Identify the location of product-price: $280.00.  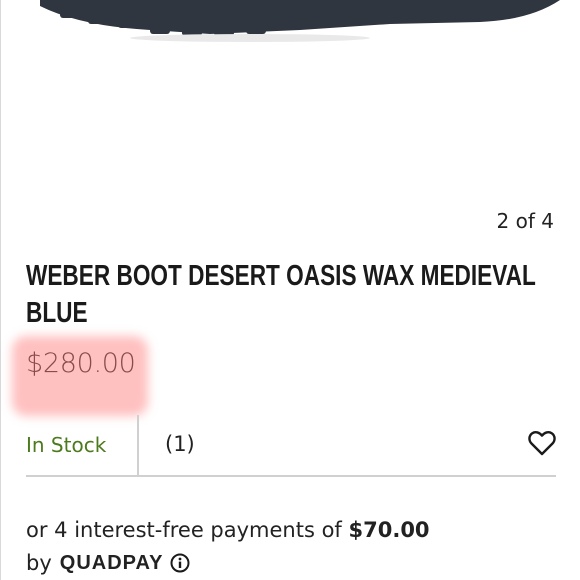
(81, 363).